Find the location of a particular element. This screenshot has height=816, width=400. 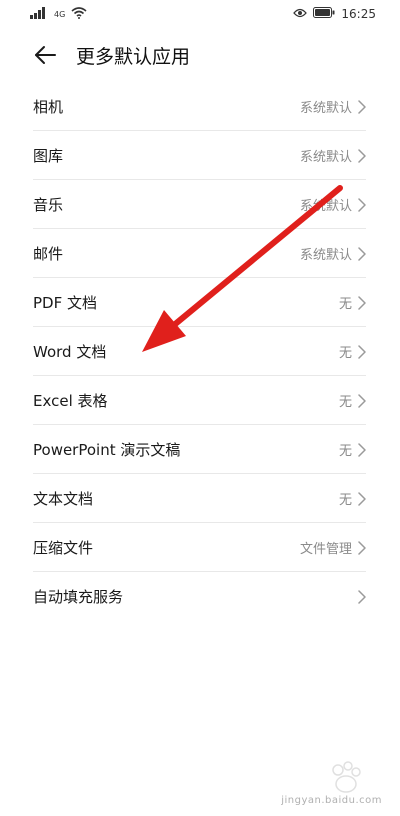

settings-item: 音乐 系统默认 is located at coordinates (200, 204).